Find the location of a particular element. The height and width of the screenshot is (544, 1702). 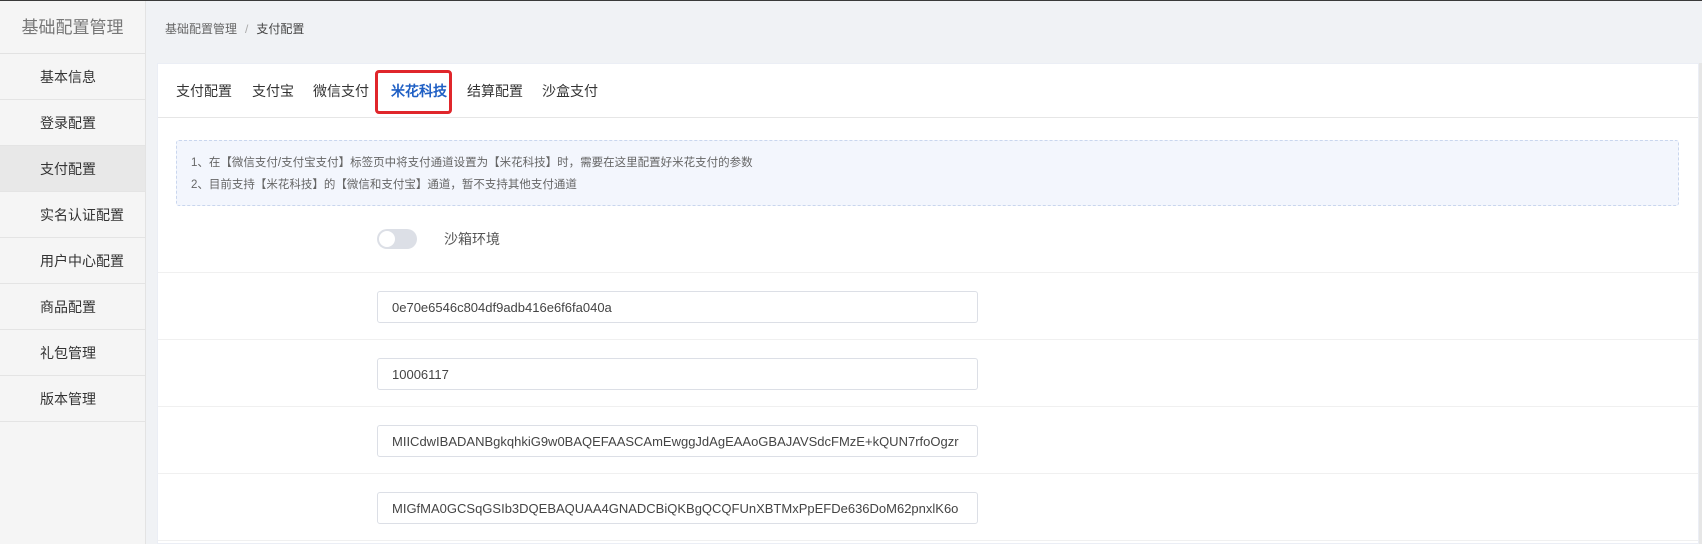

sidebar-item-realname-config: 实名认证配置 is located at coordinates (72, 215).